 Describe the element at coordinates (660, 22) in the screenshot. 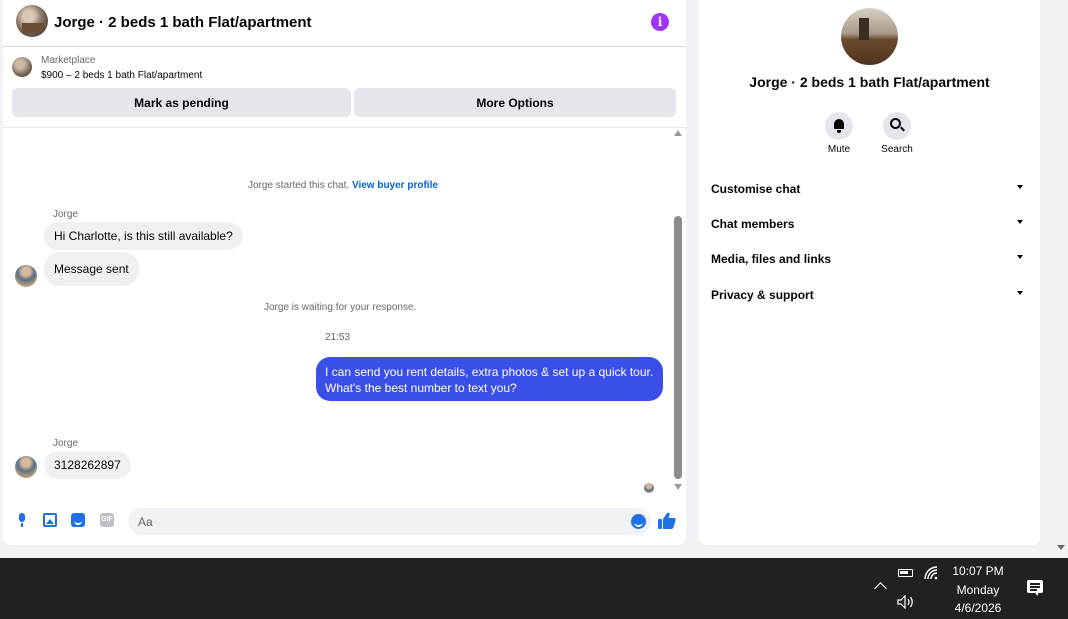

I see `info-icon: i` at that location.